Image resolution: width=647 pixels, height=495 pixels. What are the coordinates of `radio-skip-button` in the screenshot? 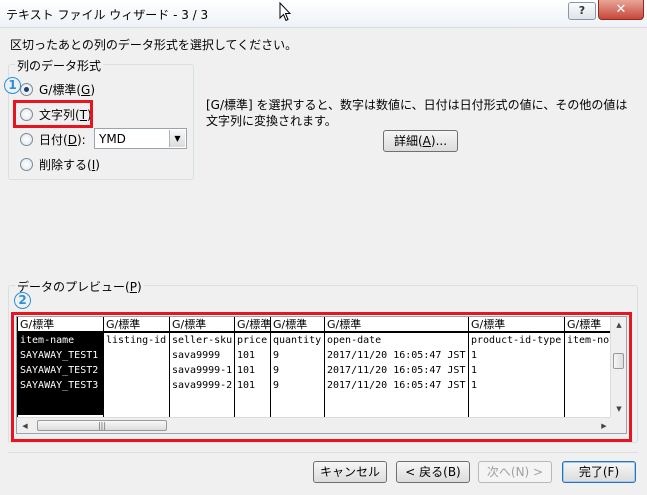 It's located at (26, 164).